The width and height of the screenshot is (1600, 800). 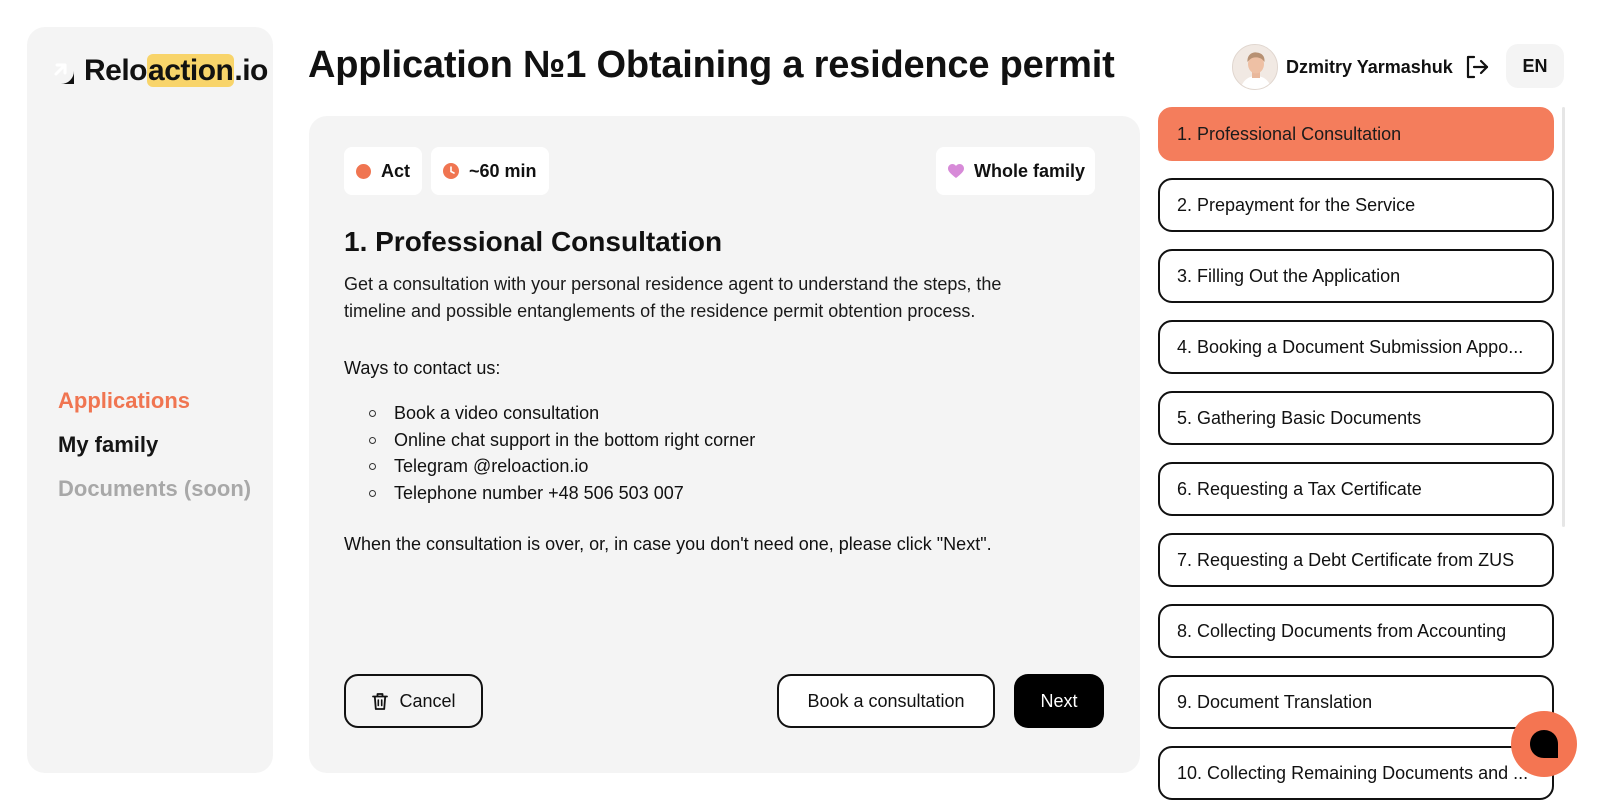 What do you see at coordinates (251, 70) in the screenshot?
I see `logo-text-part2: .io` at bounding box center [251, 70].